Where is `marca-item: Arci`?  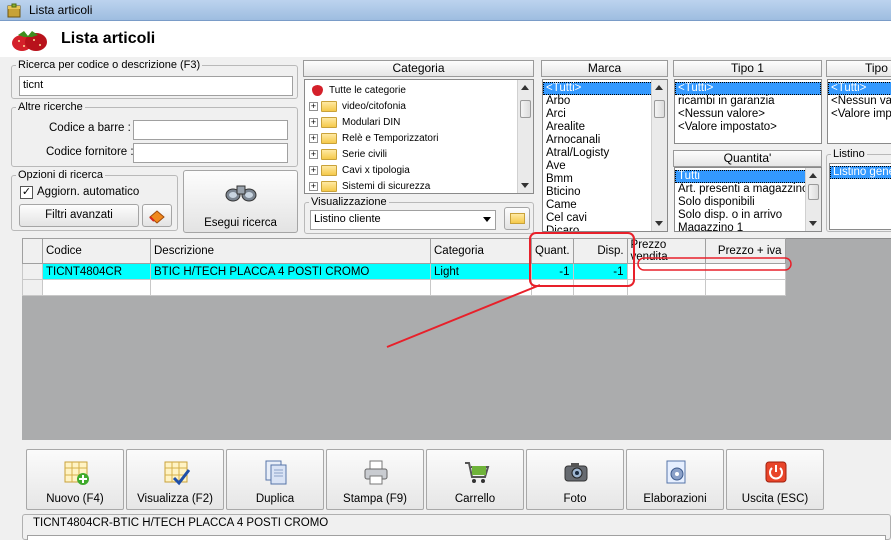
marca-item: Arci is located at coordinates (605, 114).